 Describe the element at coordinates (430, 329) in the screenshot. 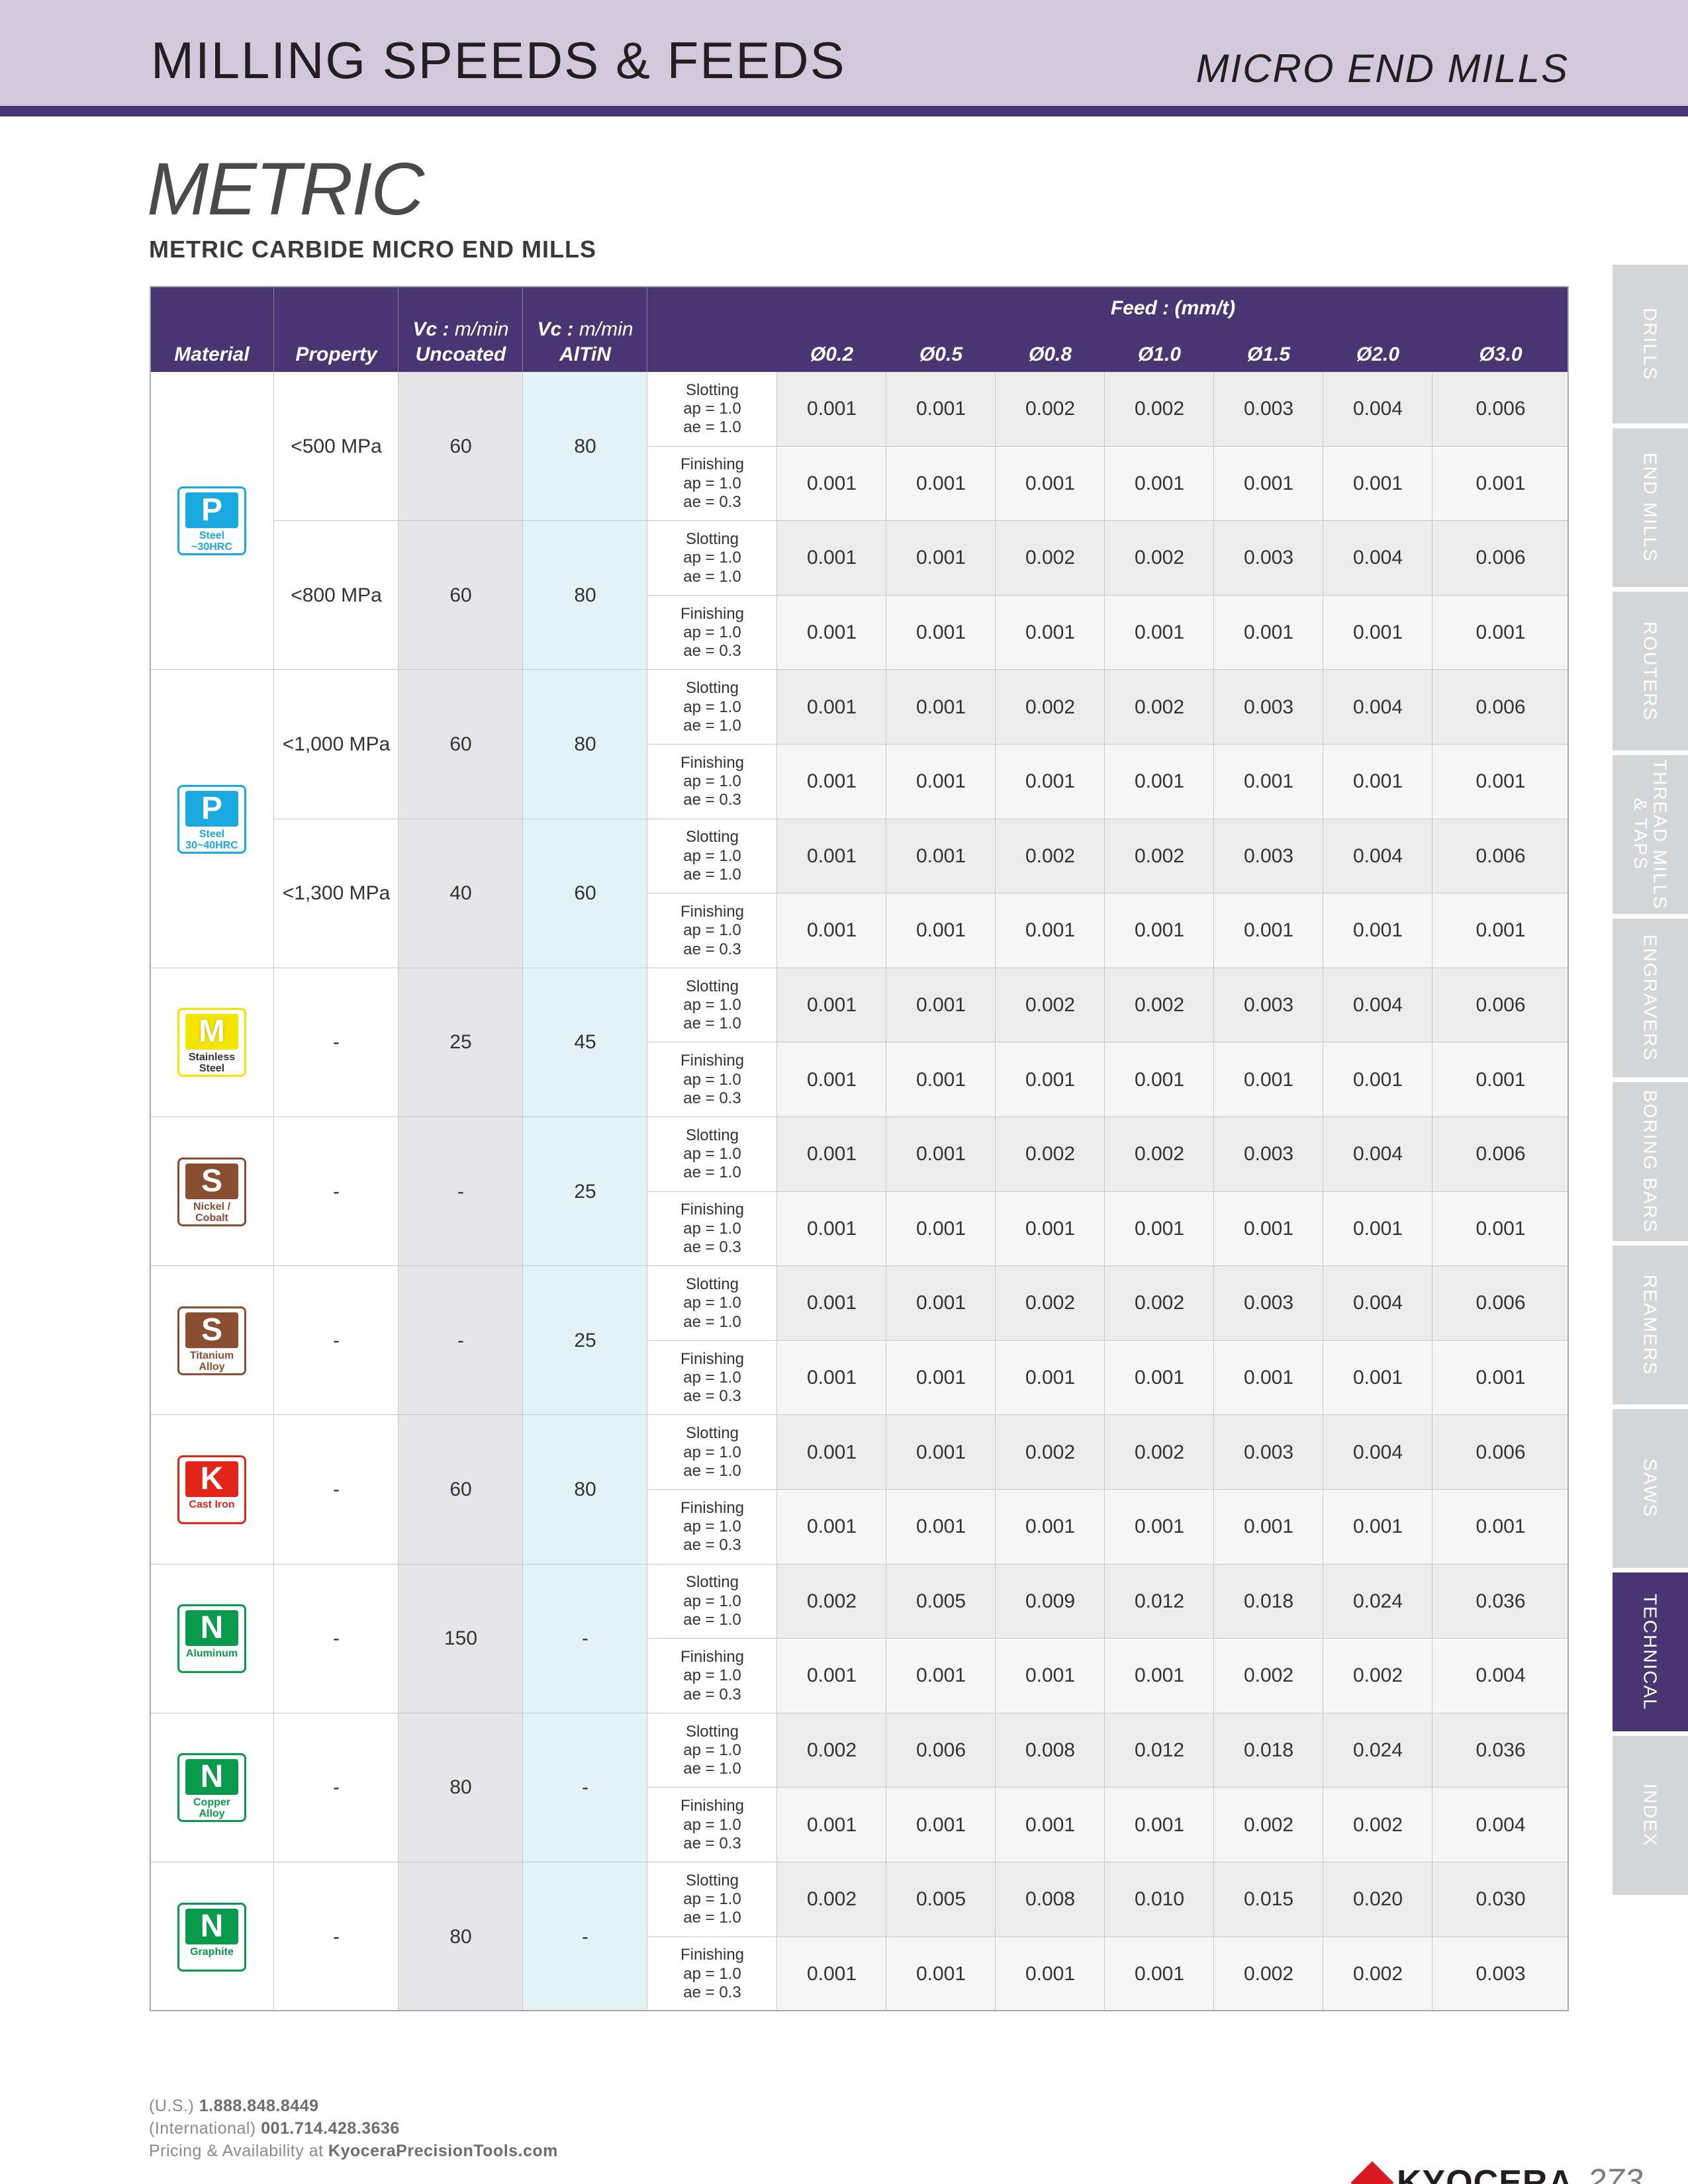

I see `vc-symbol: Vc :` at that location.